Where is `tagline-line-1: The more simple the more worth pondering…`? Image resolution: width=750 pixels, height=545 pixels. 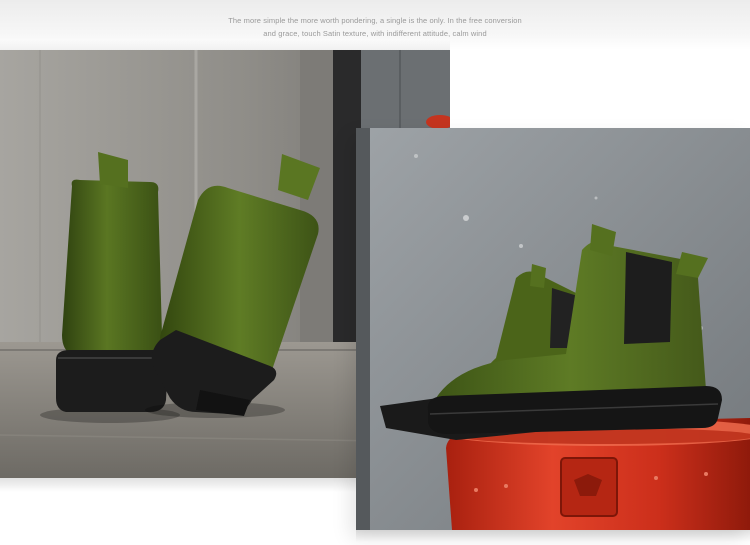
tagline-line-1: The more simple the more worth pondering… is located at coordinates (375, 20).